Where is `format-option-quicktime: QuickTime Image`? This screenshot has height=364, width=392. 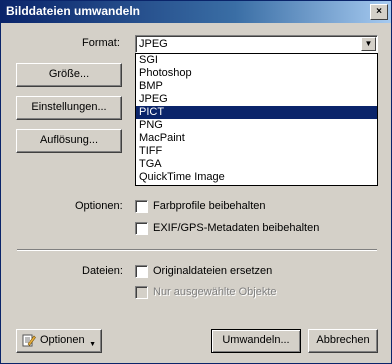 format-option-quicktime: QuickTime Image is located at coordinates (256, 177).